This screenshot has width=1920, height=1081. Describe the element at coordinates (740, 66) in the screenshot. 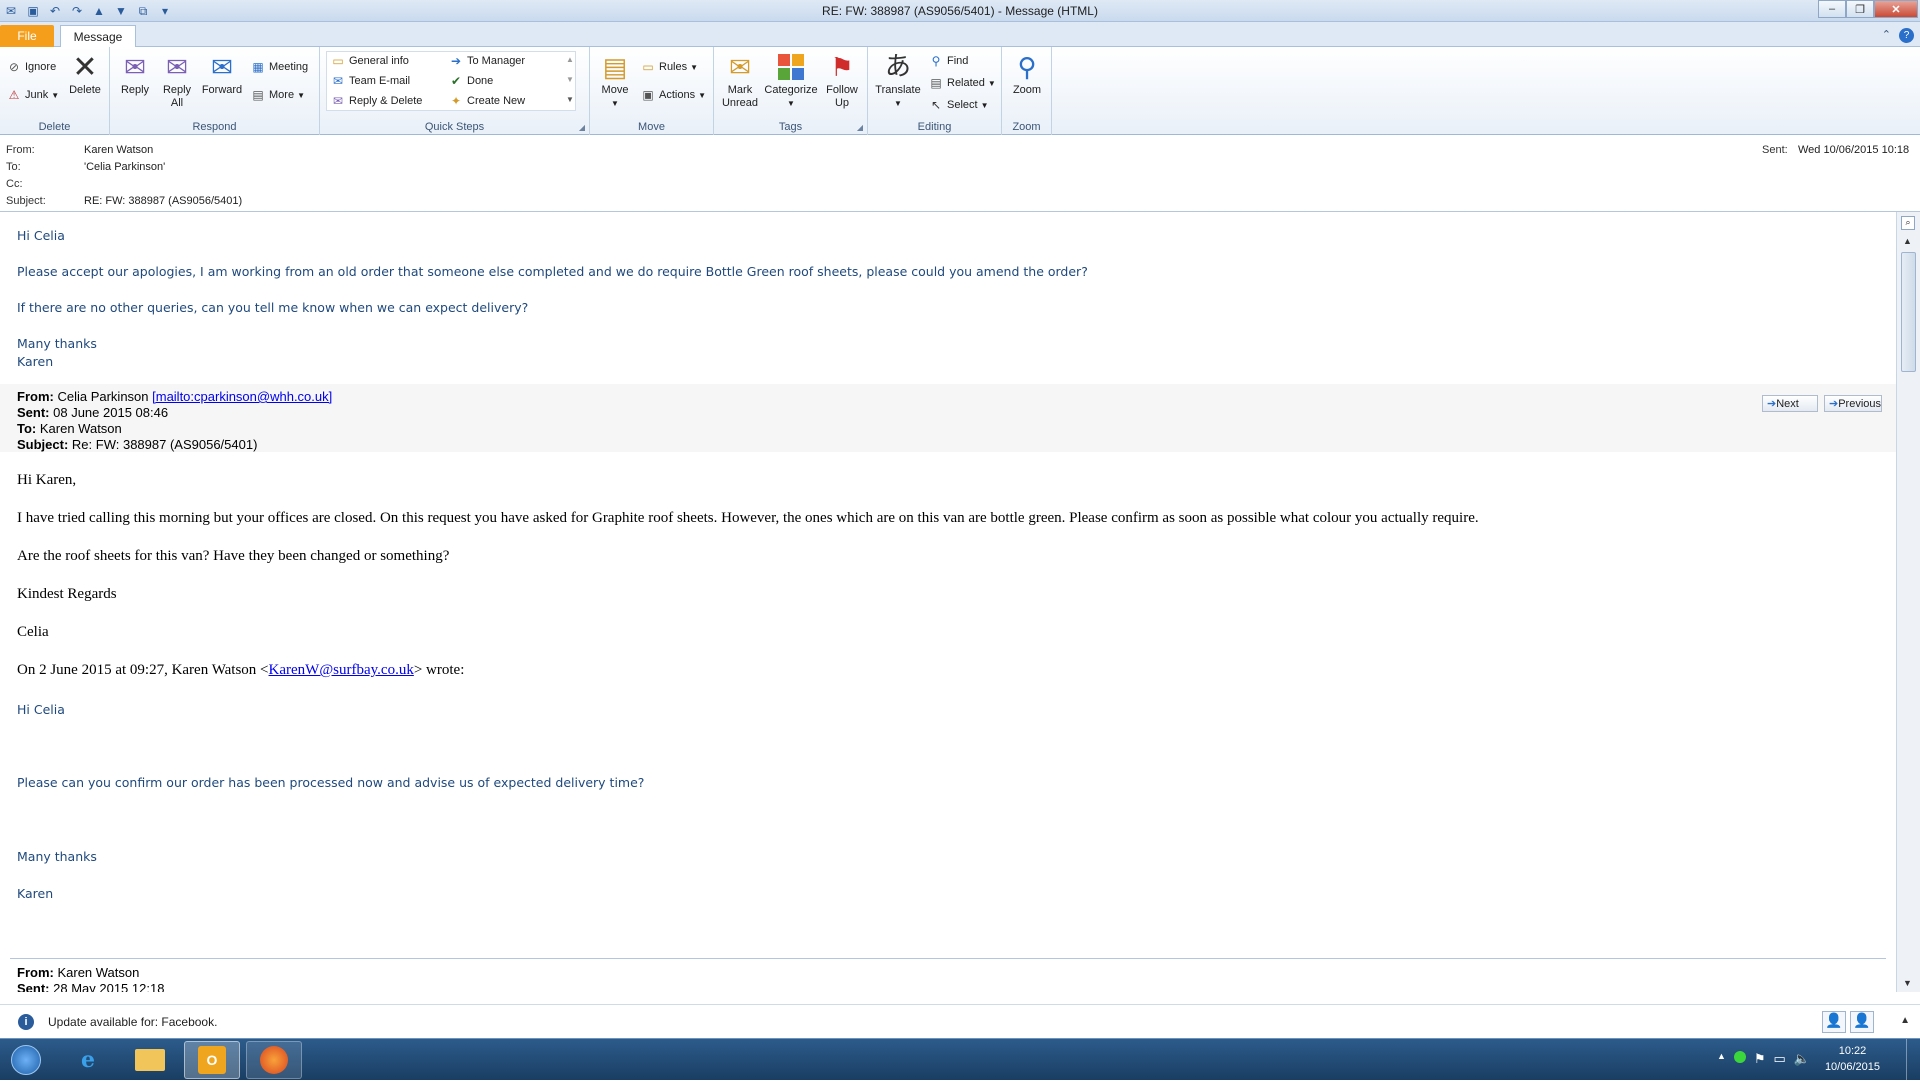

I see `mark-unread-icon: ✉` at that location.